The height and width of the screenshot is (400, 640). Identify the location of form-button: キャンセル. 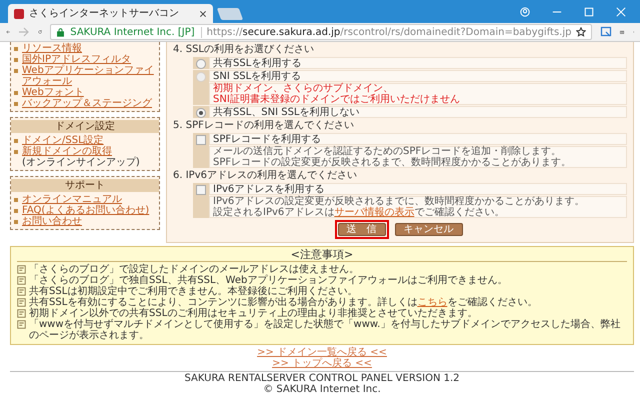
(428, 229).